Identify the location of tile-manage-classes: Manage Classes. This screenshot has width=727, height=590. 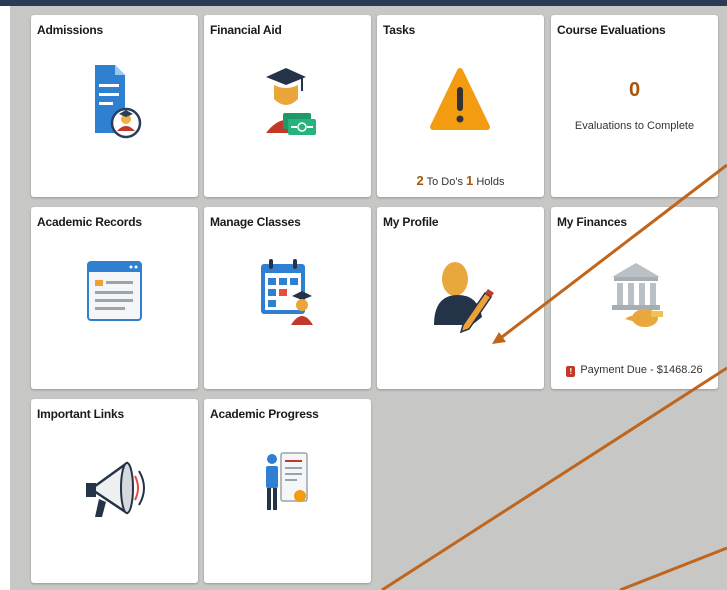
(287, 298).